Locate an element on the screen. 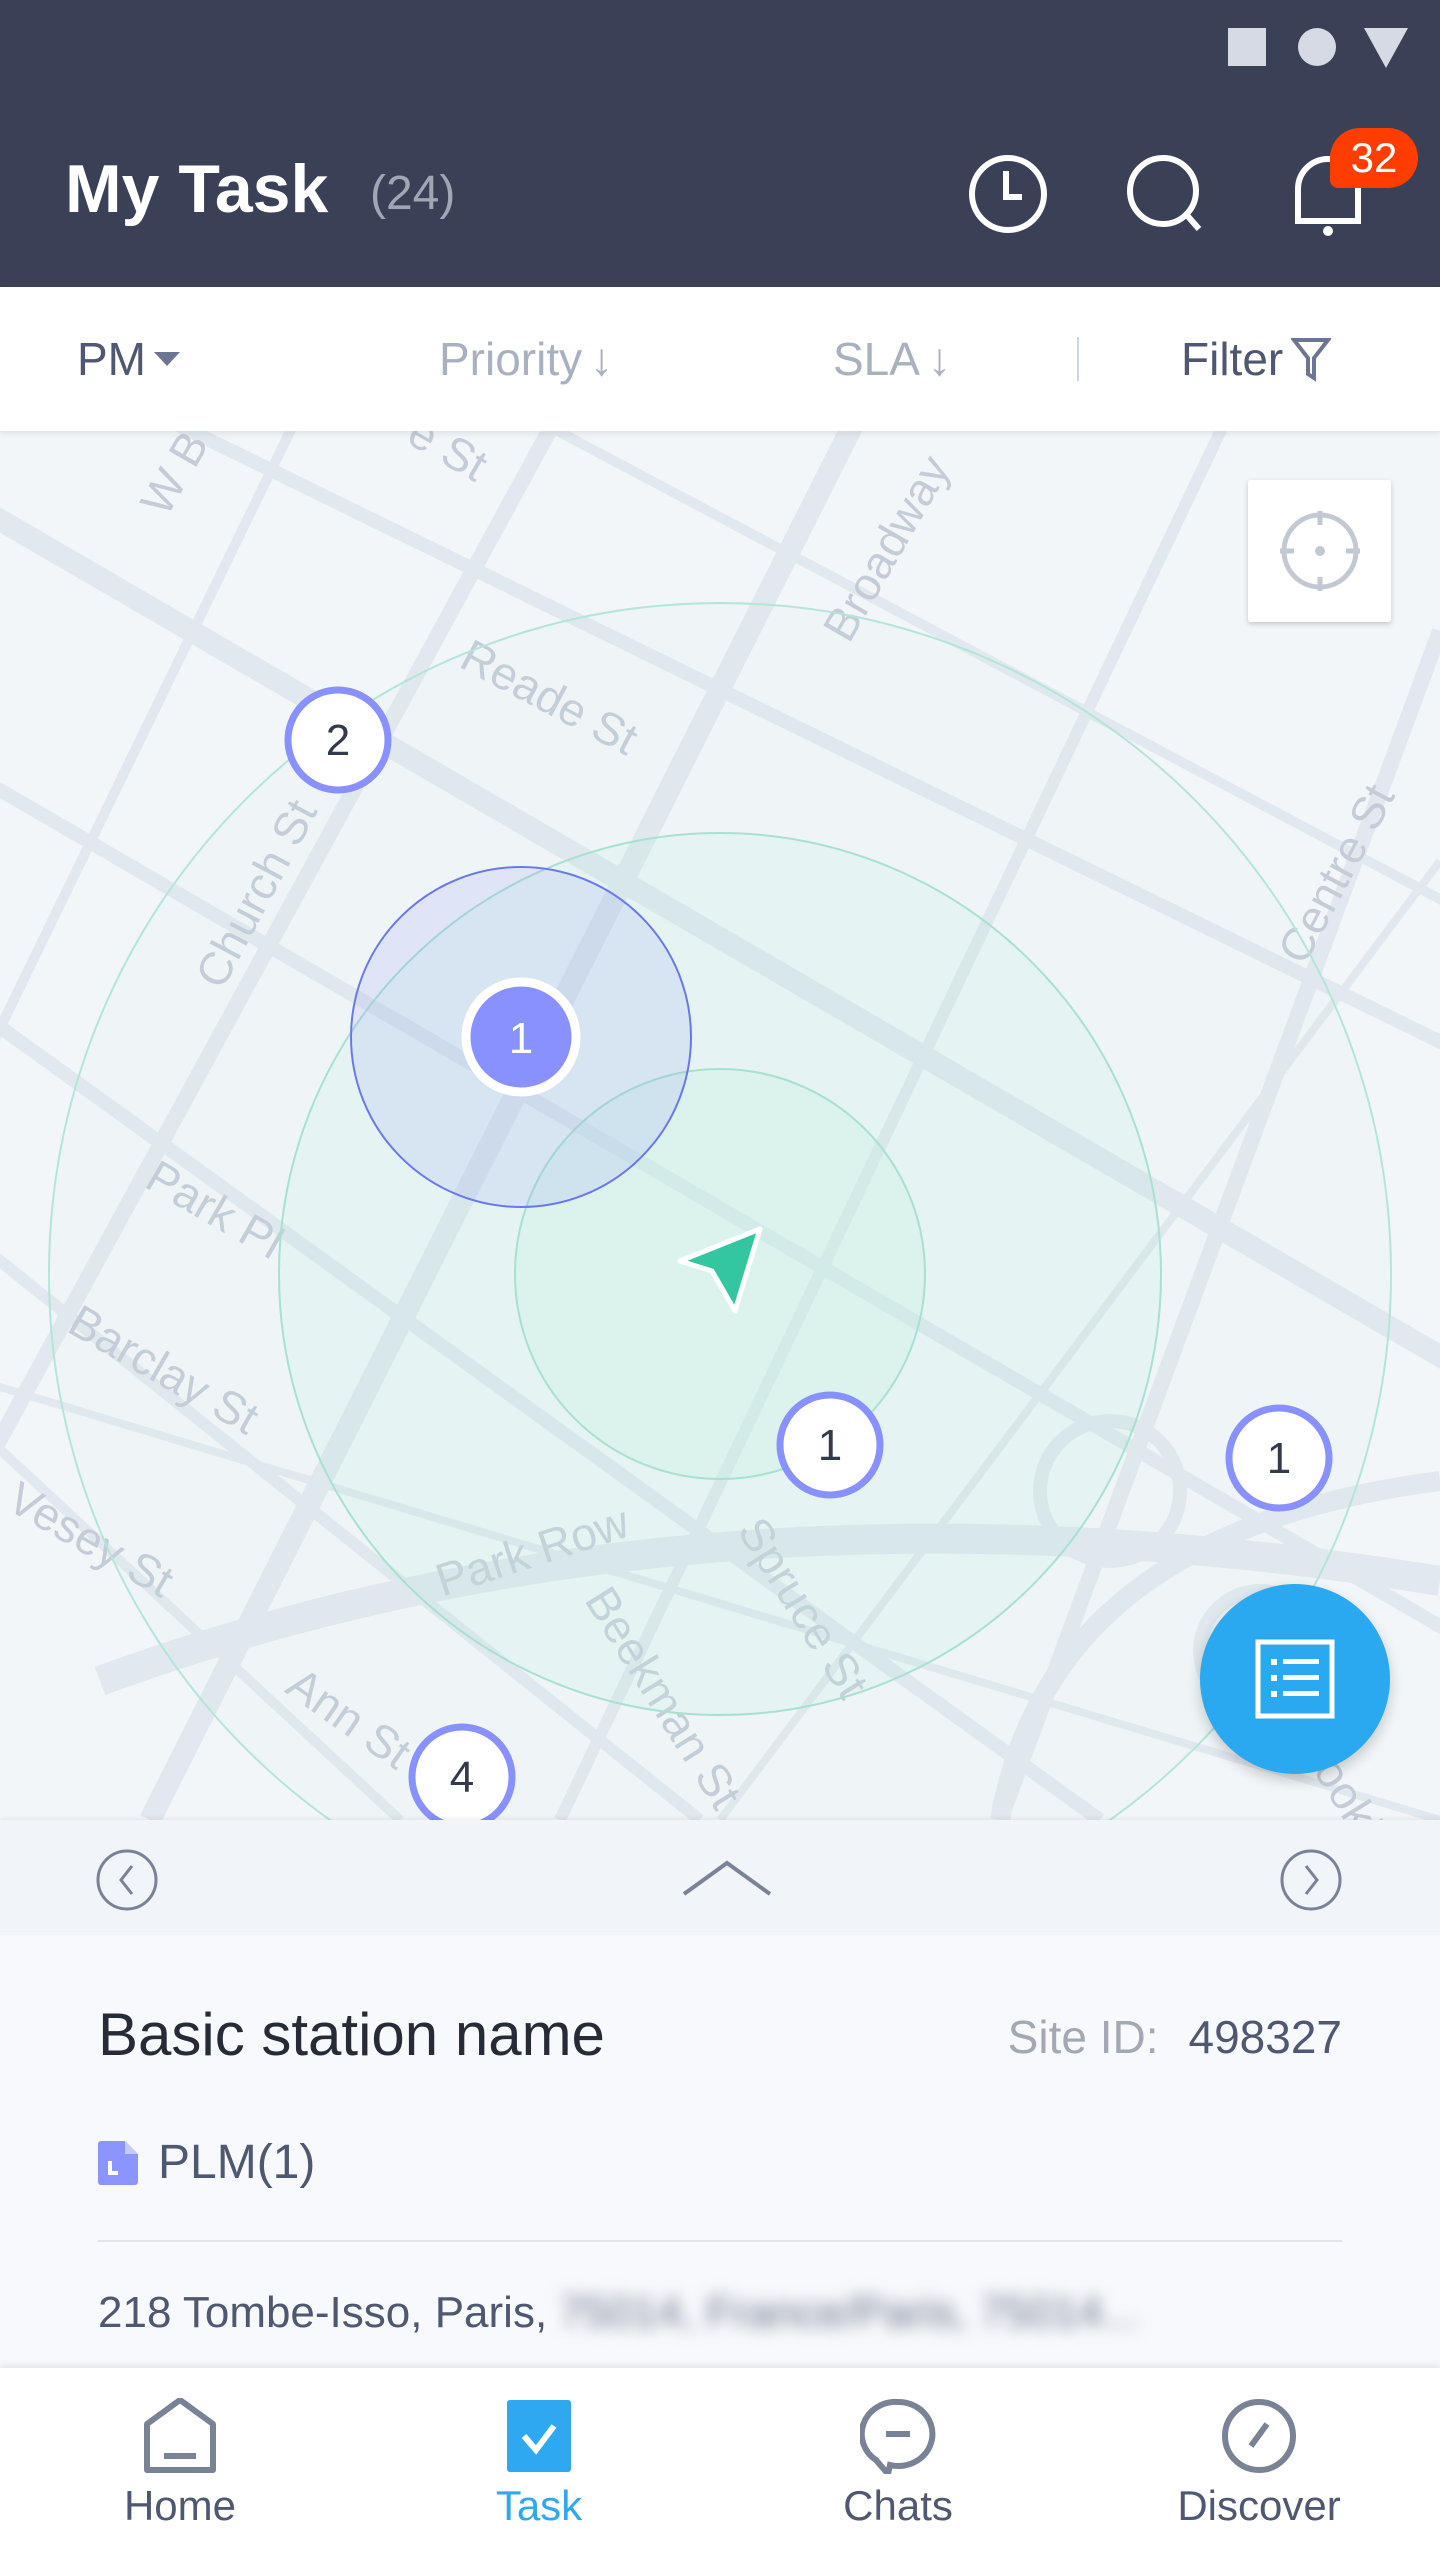 Image resolution: width=1440 pixels, height=2560 pixels. notification-badge: 32 is located at coordinates (1374, 158).